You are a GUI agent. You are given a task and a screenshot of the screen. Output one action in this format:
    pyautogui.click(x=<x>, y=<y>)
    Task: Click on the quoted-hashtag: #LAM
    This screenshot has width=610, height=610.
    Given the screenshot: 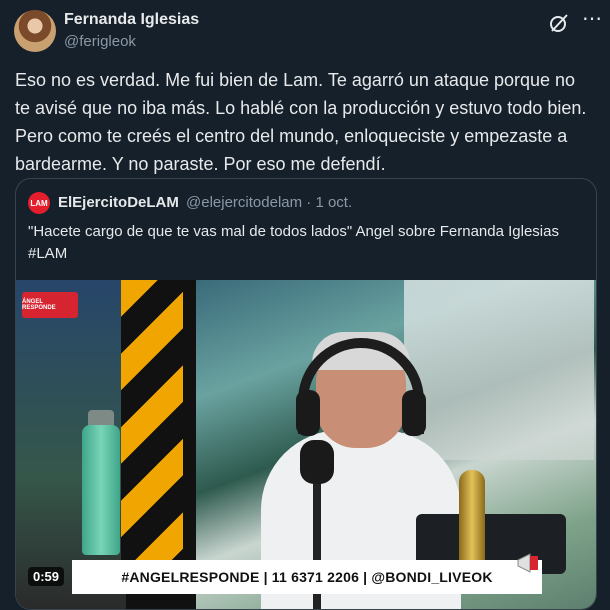 What is the action you would take?
    pyautogui.click(x=308, y=254)
    